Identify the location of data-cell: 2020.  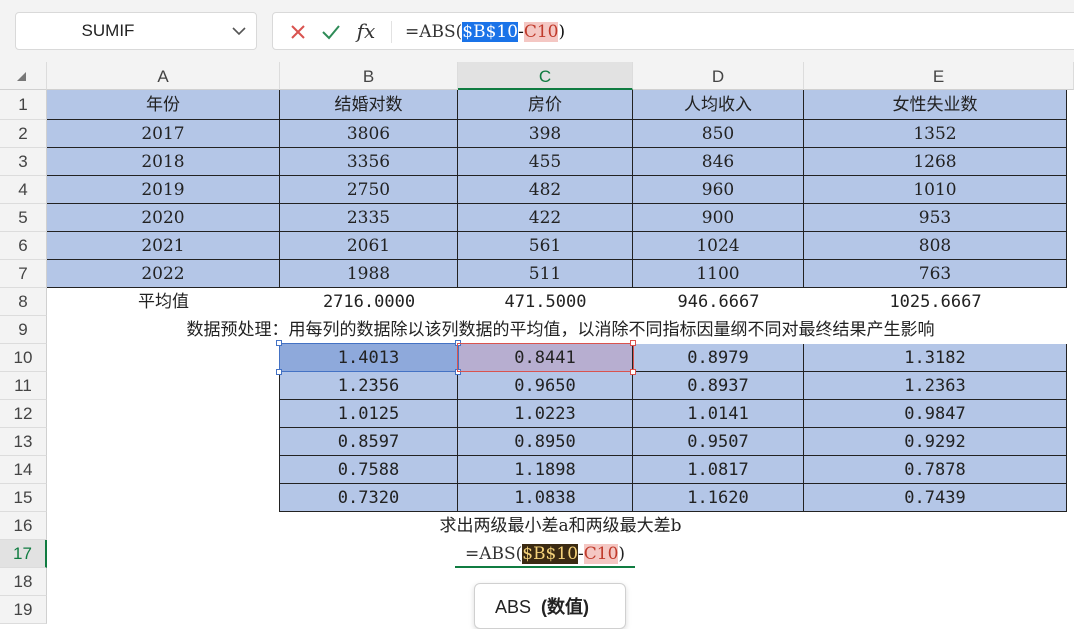
(163, 218).